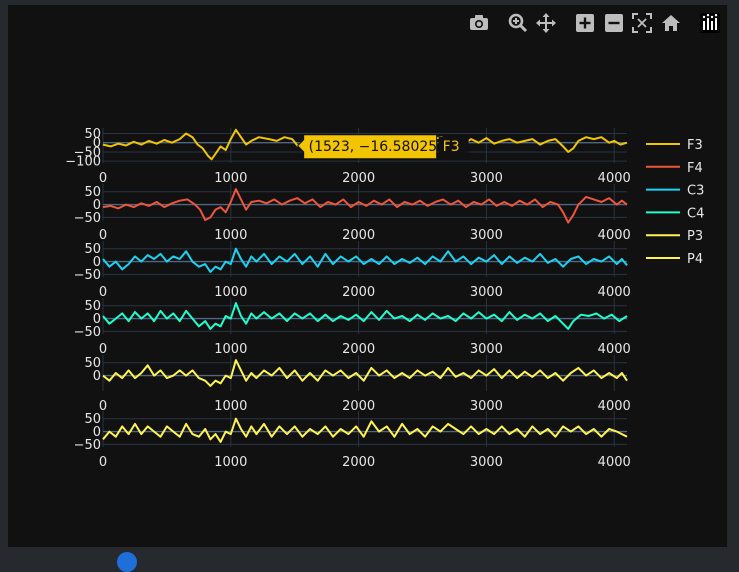 The image size is (739, 572). Describe the element at coordinates (127, 562) in the screenshot. I see `status-dot` at that location.